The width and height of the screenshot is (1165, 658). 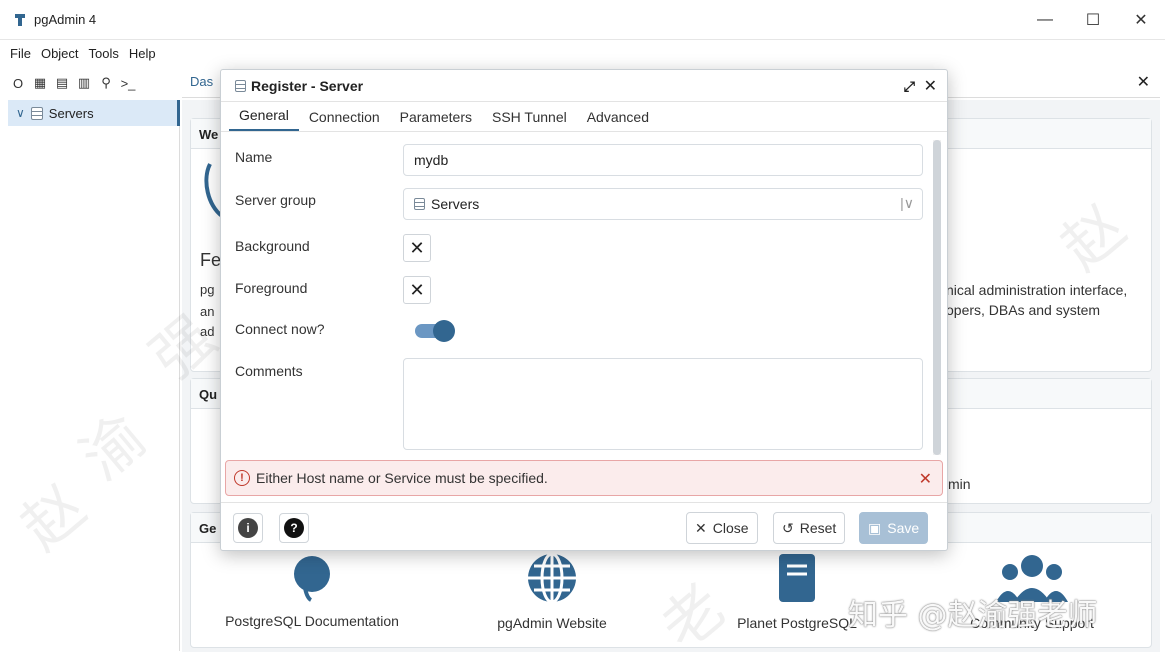 I want to click on server-group-select: Servers |∨, so click(x=663, y=204).